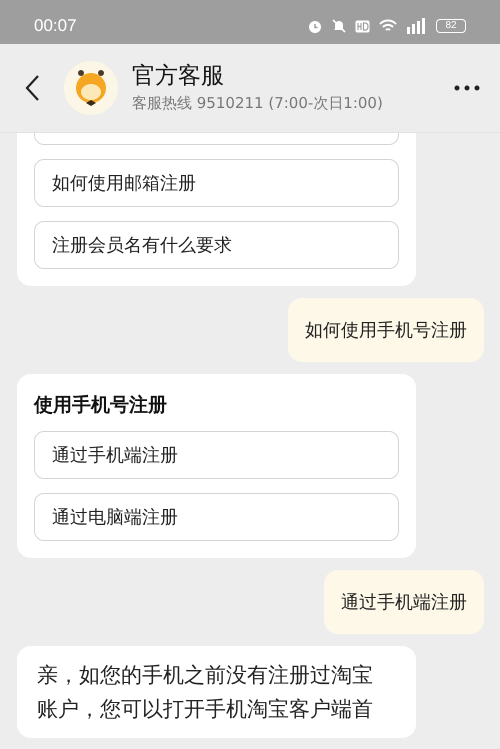 This screenshot has width=500, height=749. I want to click on option-button: 注册会员名有什么要求, so click(216, 245).